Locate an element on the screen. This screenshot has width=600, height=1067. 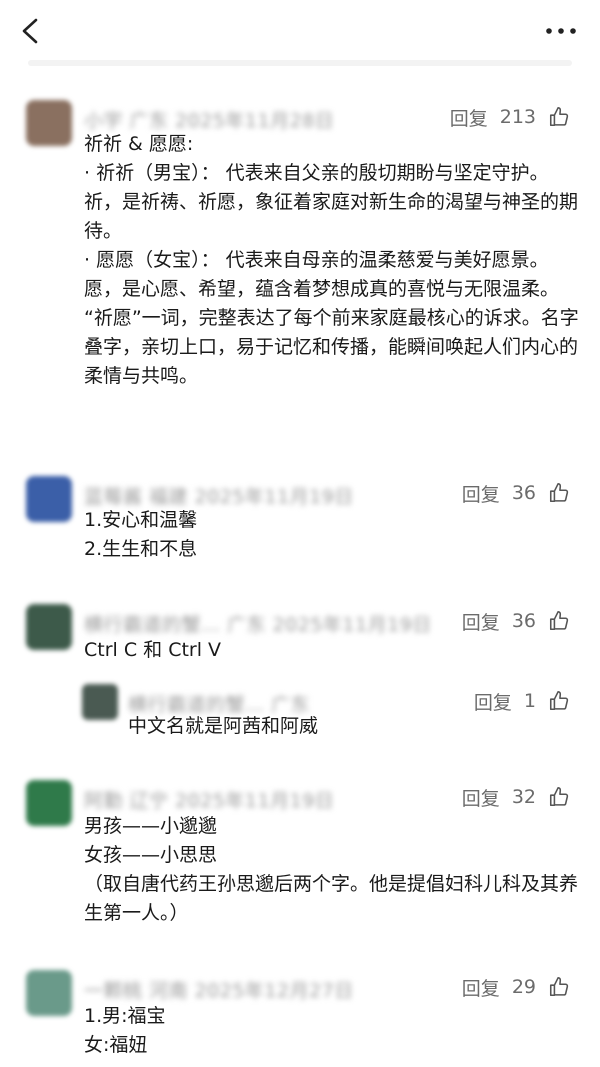
comment-actions: 回复 213 is located at coordinates (510, 117).